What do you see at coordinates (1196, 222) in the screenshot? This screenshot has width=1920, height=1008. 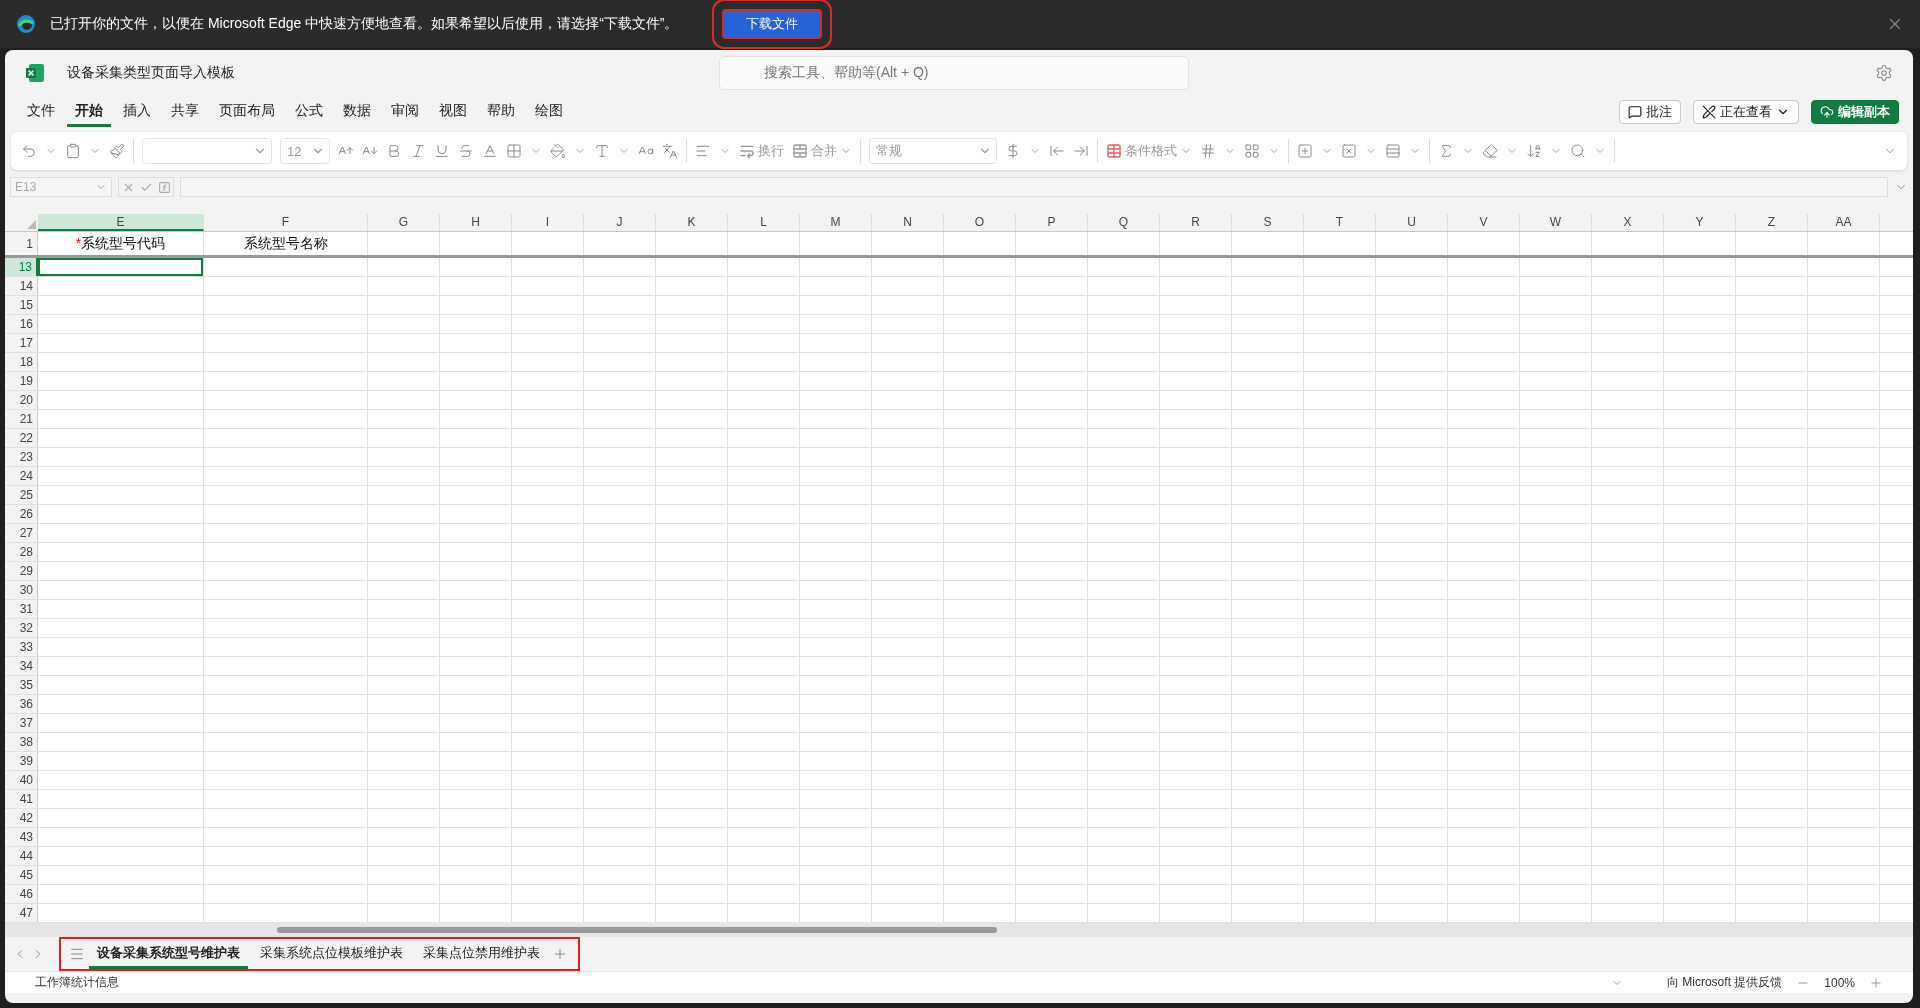 I see `column-header: R` at bounding box center [1196, 222].